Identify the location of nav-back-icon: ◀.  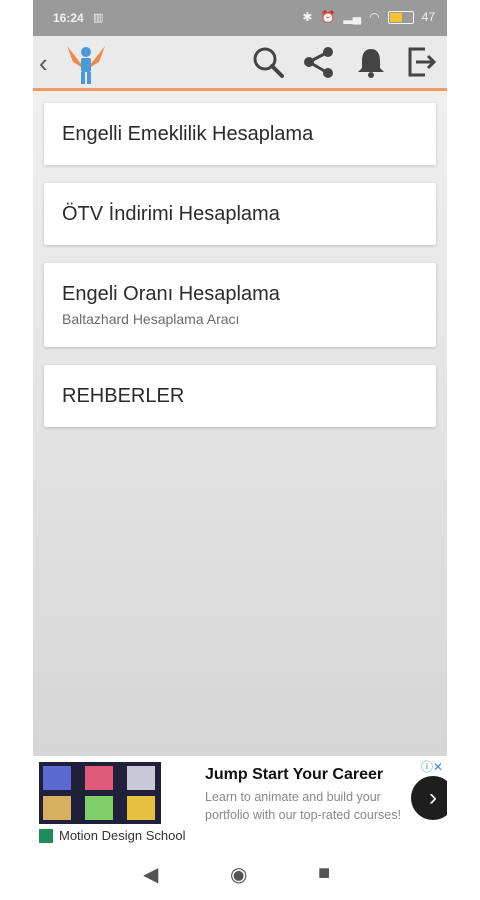
(150, 874).